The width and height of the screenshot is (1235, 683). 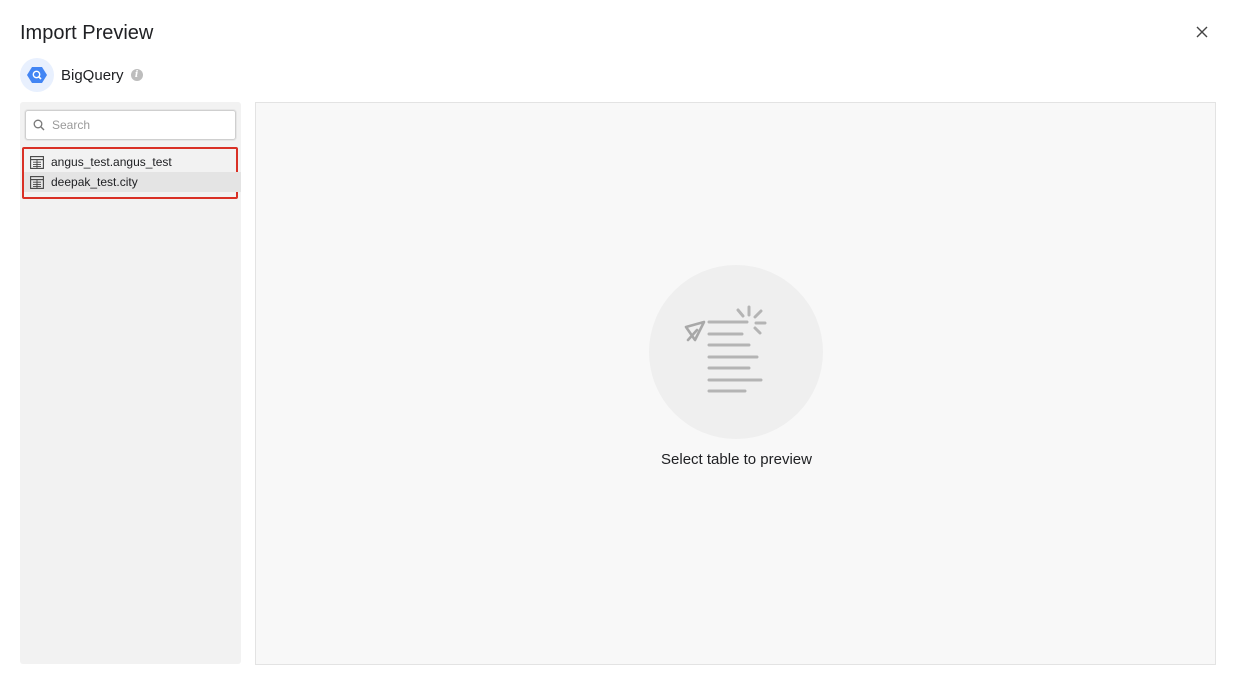 I want to click on close-button, so click(x=1202, y=32).